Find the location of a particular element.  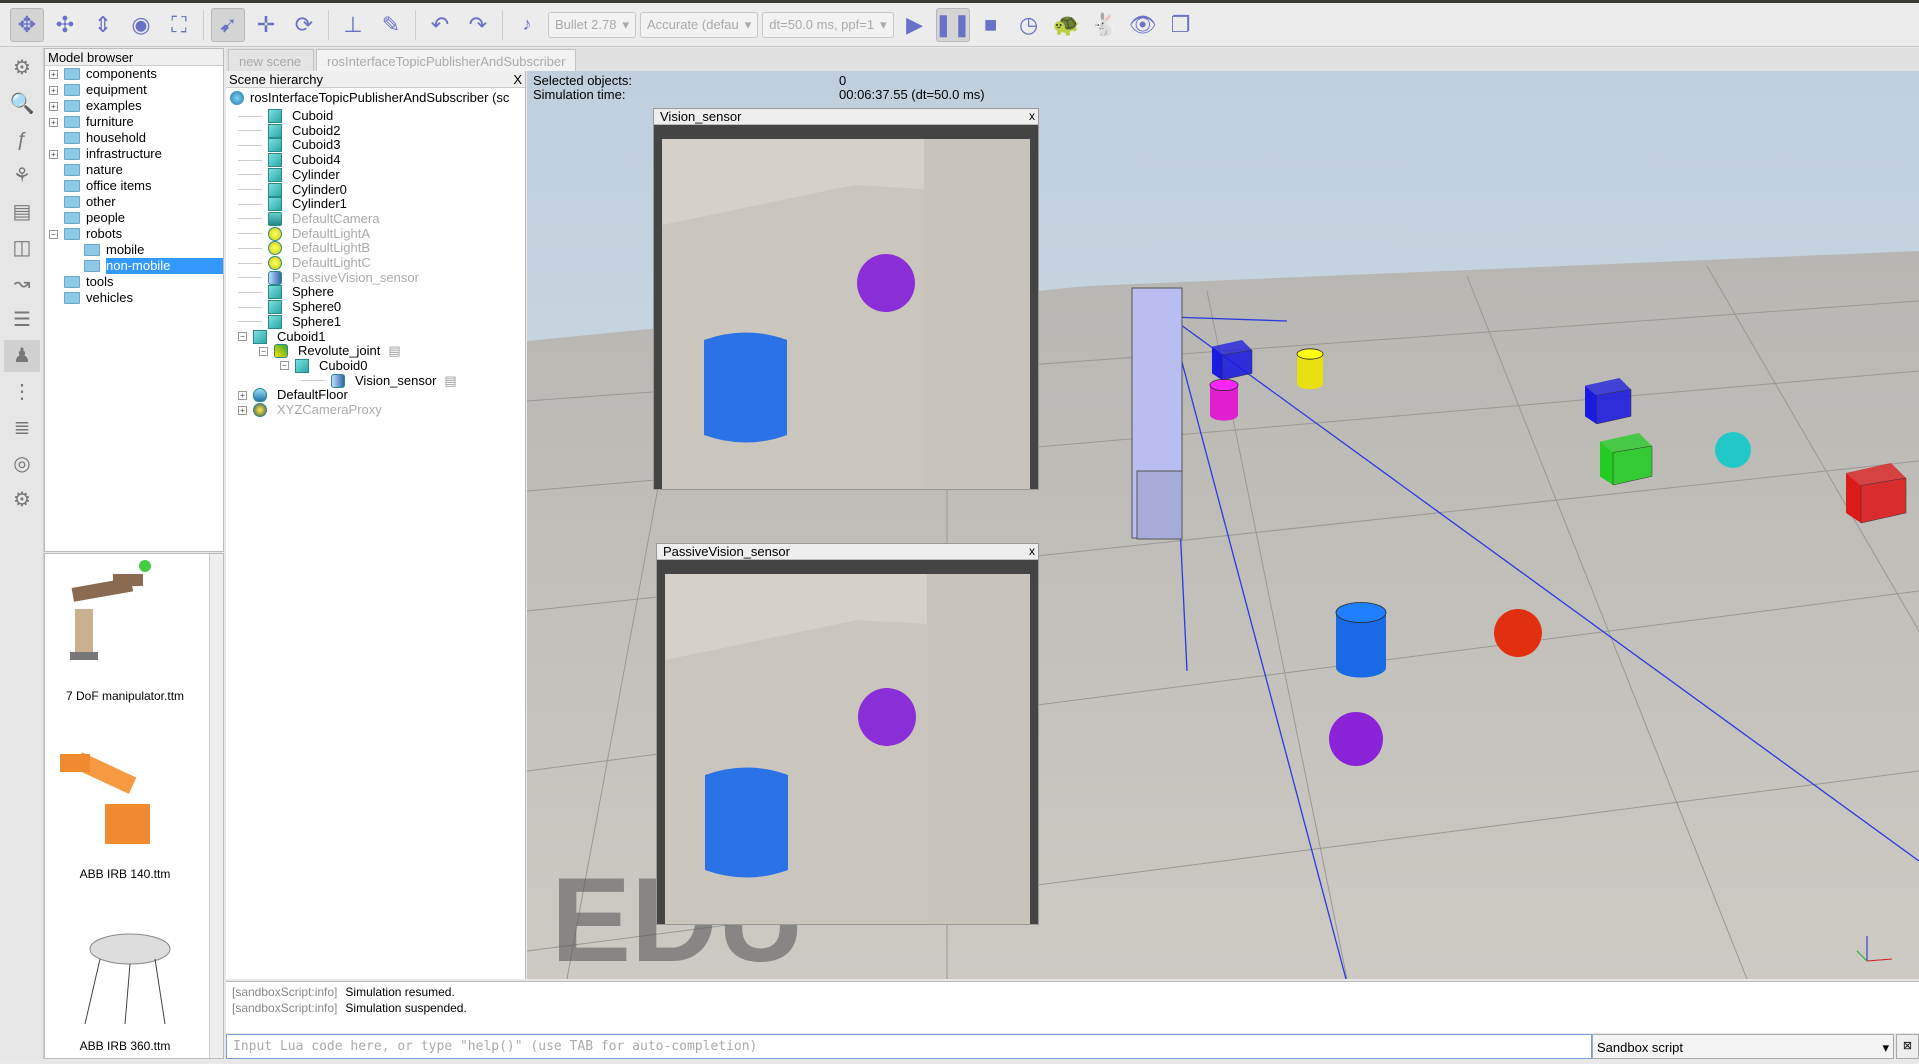

scripts-icon: ▤ is located at coordinates (22, 212).